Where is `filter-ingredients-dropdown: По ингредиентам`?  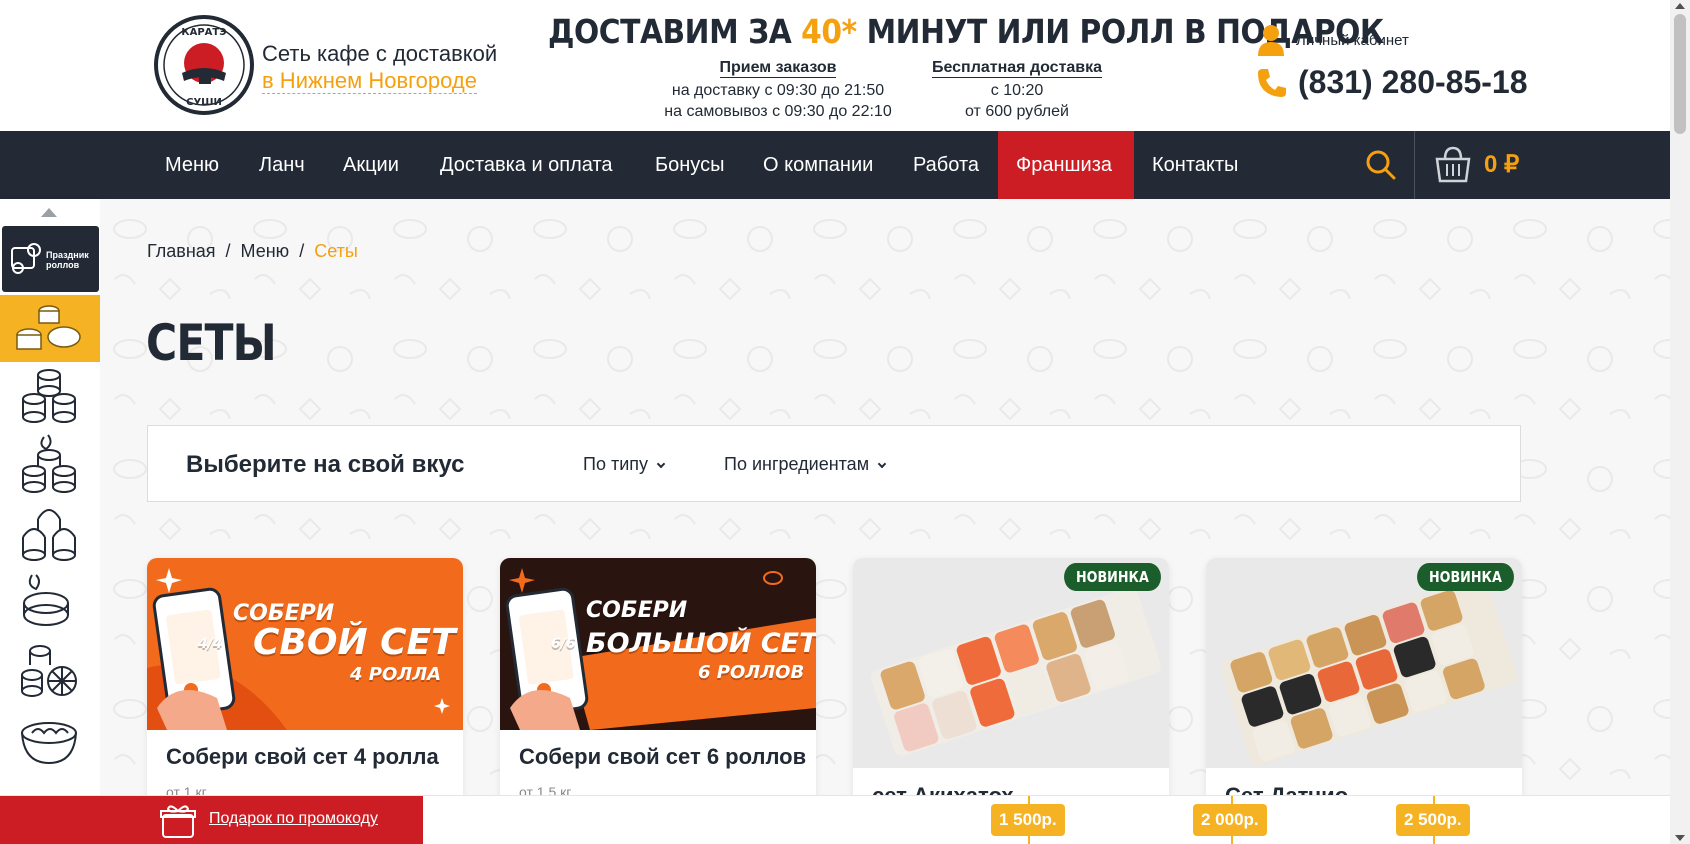 filter-ingredients-dropdown: По ингредиентам is located at coordinates (805, 464).